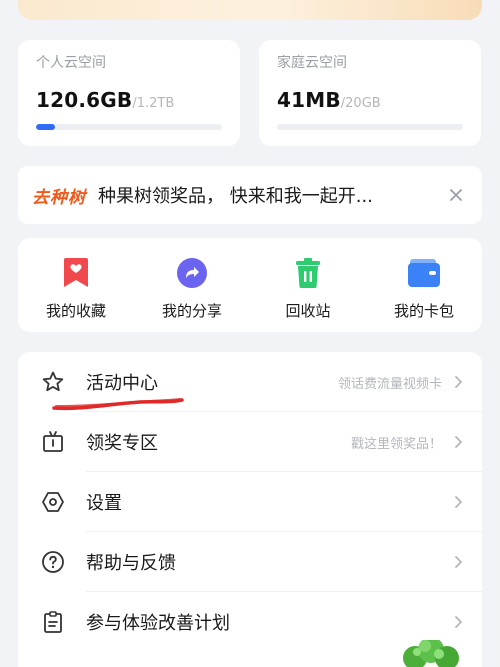  I want to click on menu-item-help-feedback: 帮助与反馈, so click(250, 562).